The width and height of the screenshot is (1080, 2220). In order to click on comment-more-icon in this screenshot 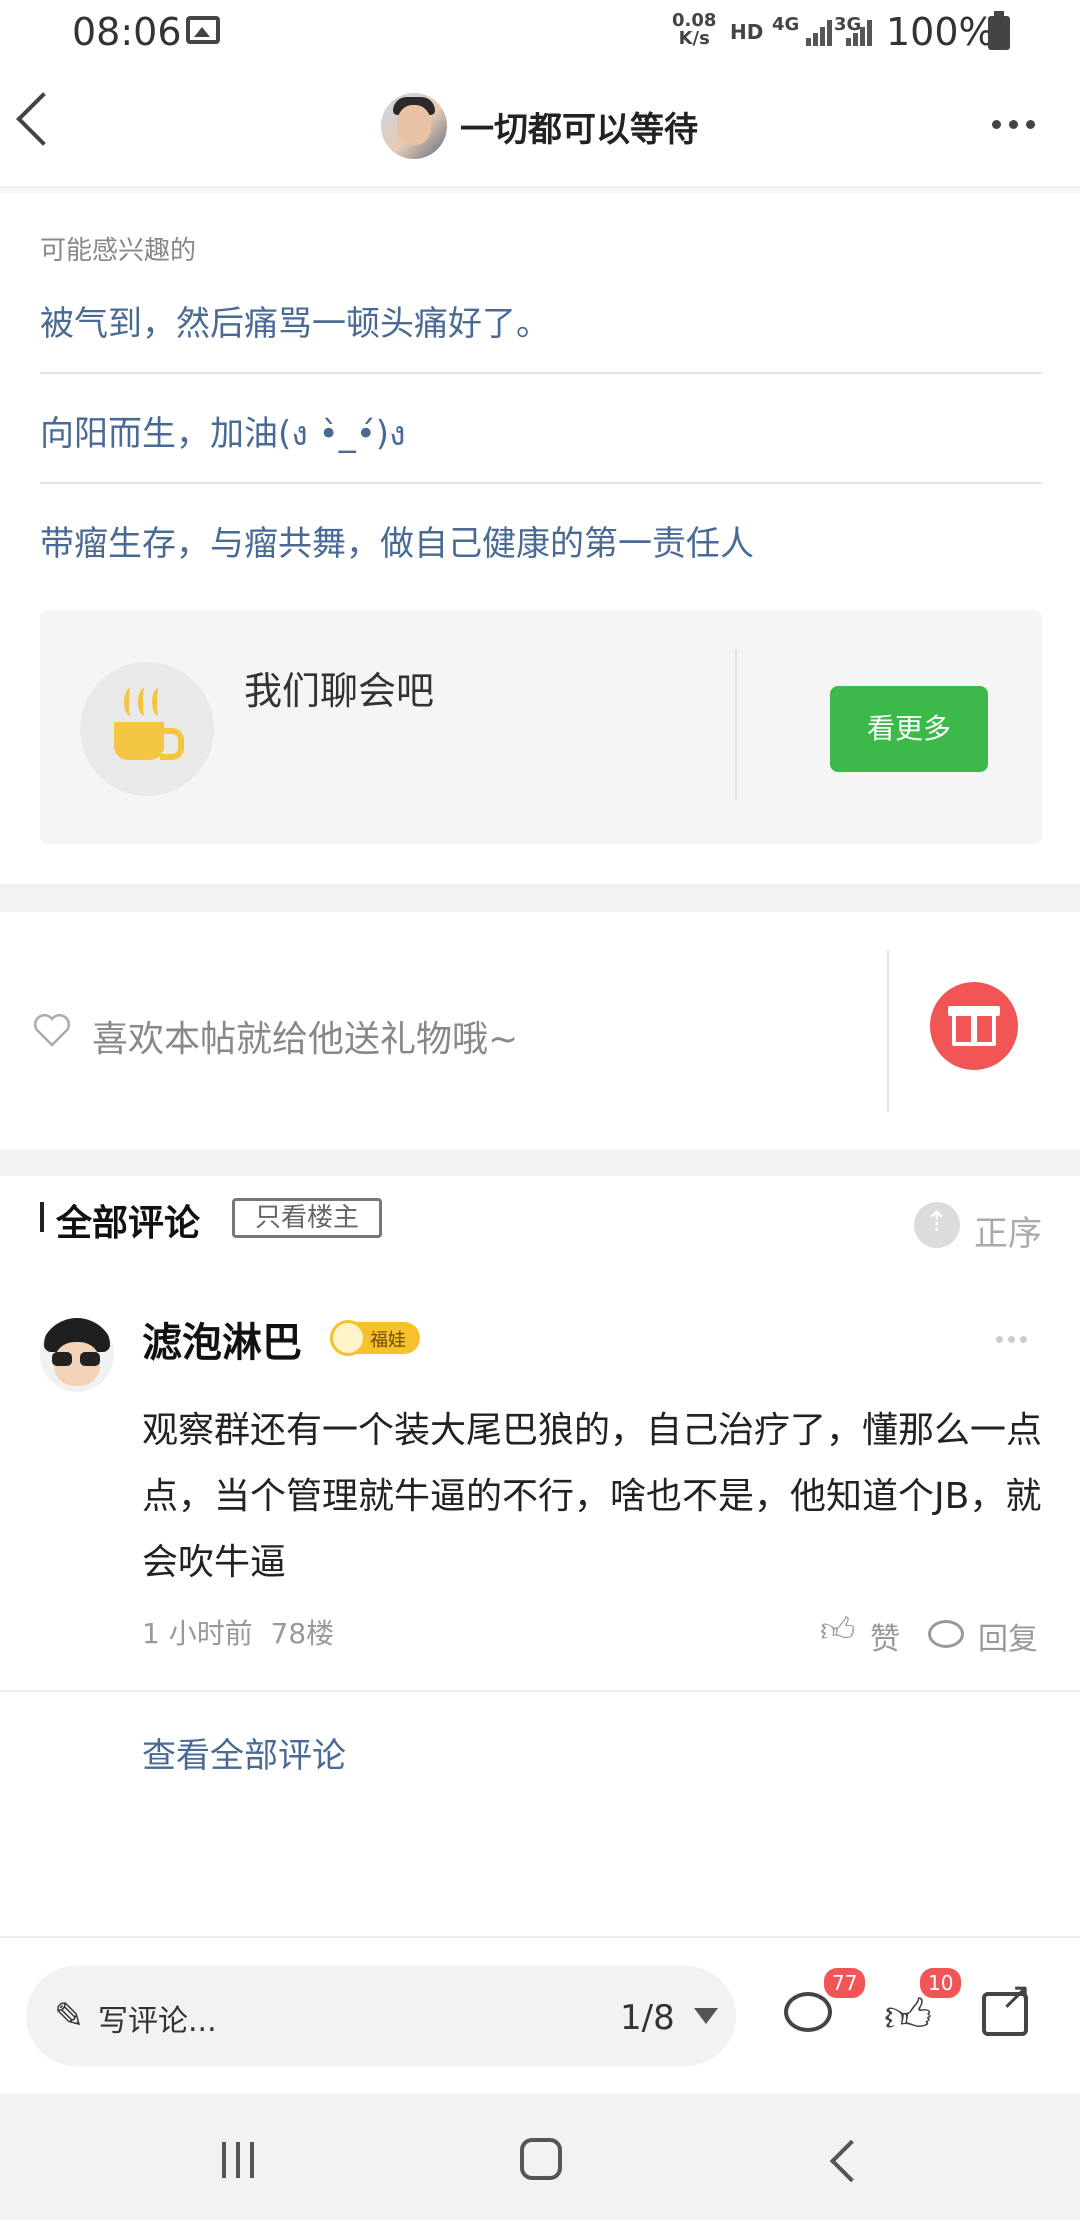, I will do `click(1012, 1340)`.